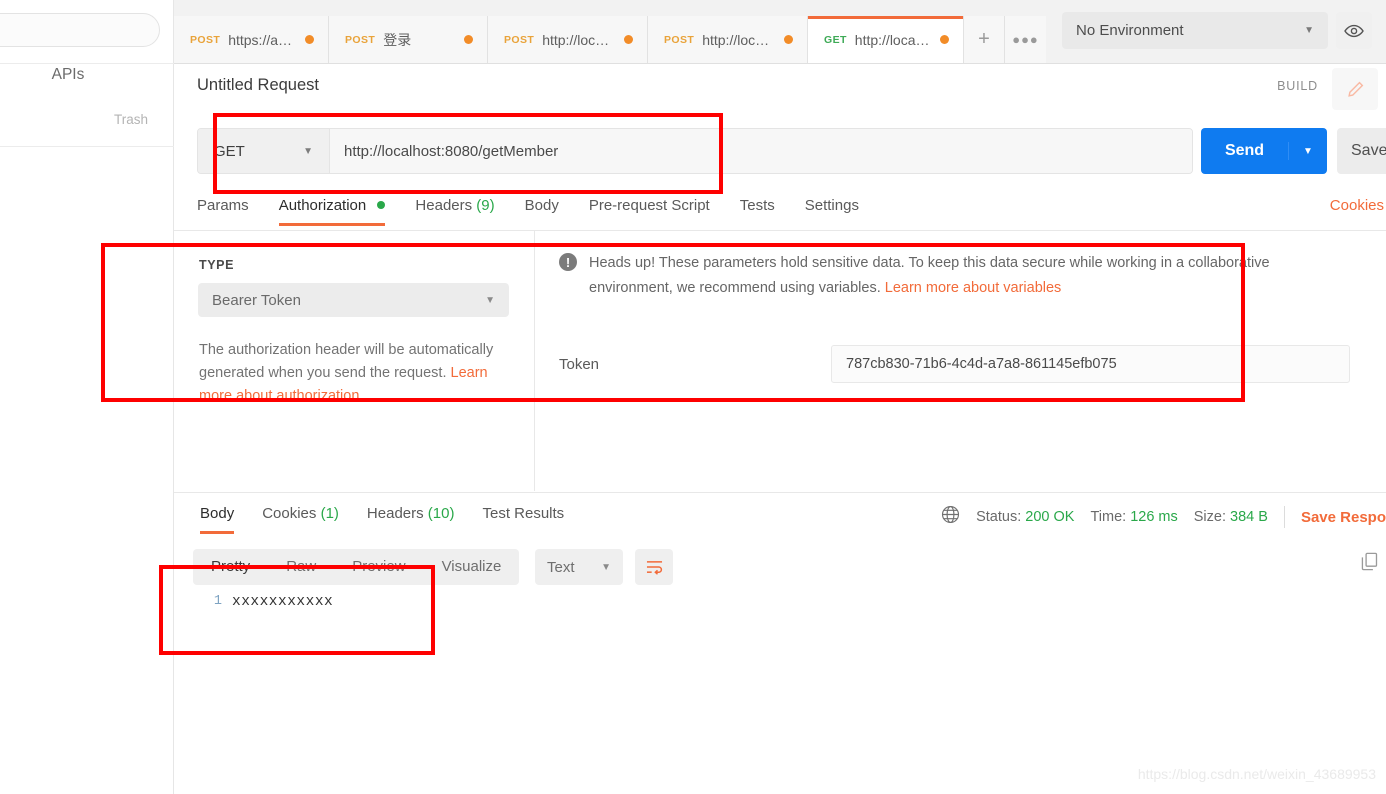 The width and height of the screenshot is (1386, 794). Describe the element at coordinates (397, 39) in the screenshot. I see `tab-url-label: 登录` at that location.